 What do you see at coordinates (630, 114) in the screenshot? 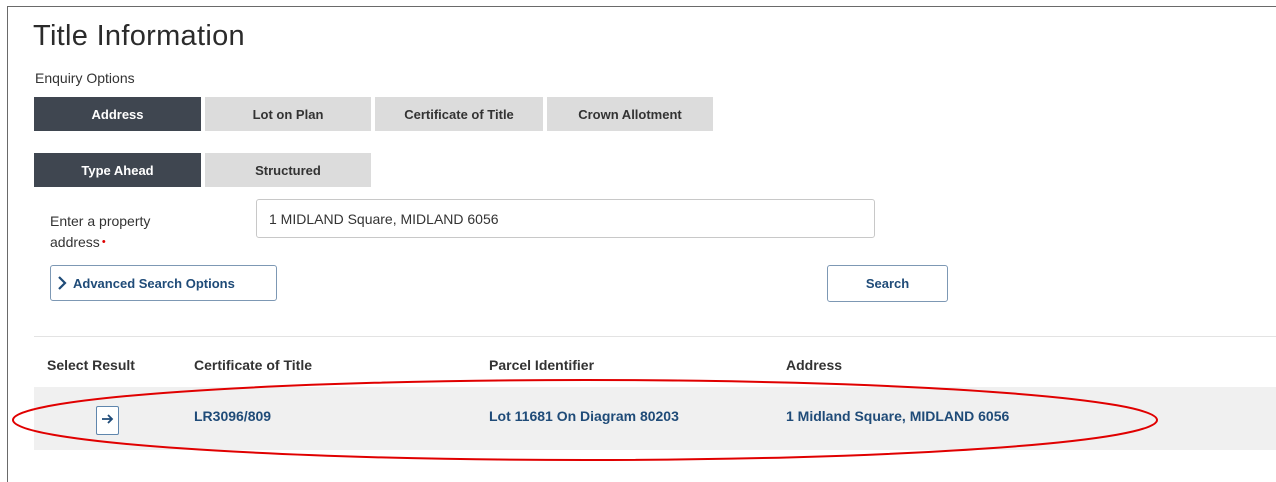
I see `tab-crown-allotment: Crown Allotment` at bounding box center [630, 114].